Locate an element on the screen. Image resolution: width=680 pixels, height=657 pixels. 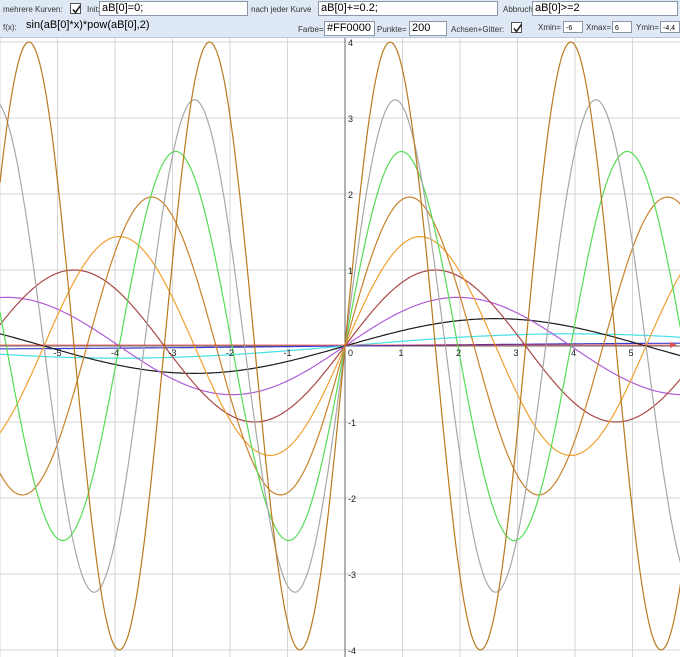
y-tick-label: 3 is located at coordinates (350, 119).